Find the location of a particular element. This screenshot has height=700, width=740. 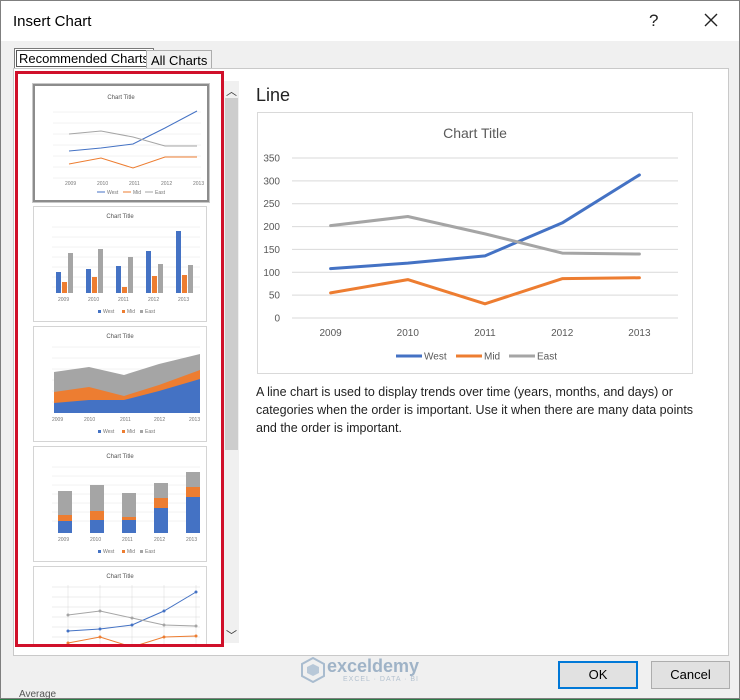

thumbnails-scrollbar: ︿ ﹀ is located at coordinates (231, 362).